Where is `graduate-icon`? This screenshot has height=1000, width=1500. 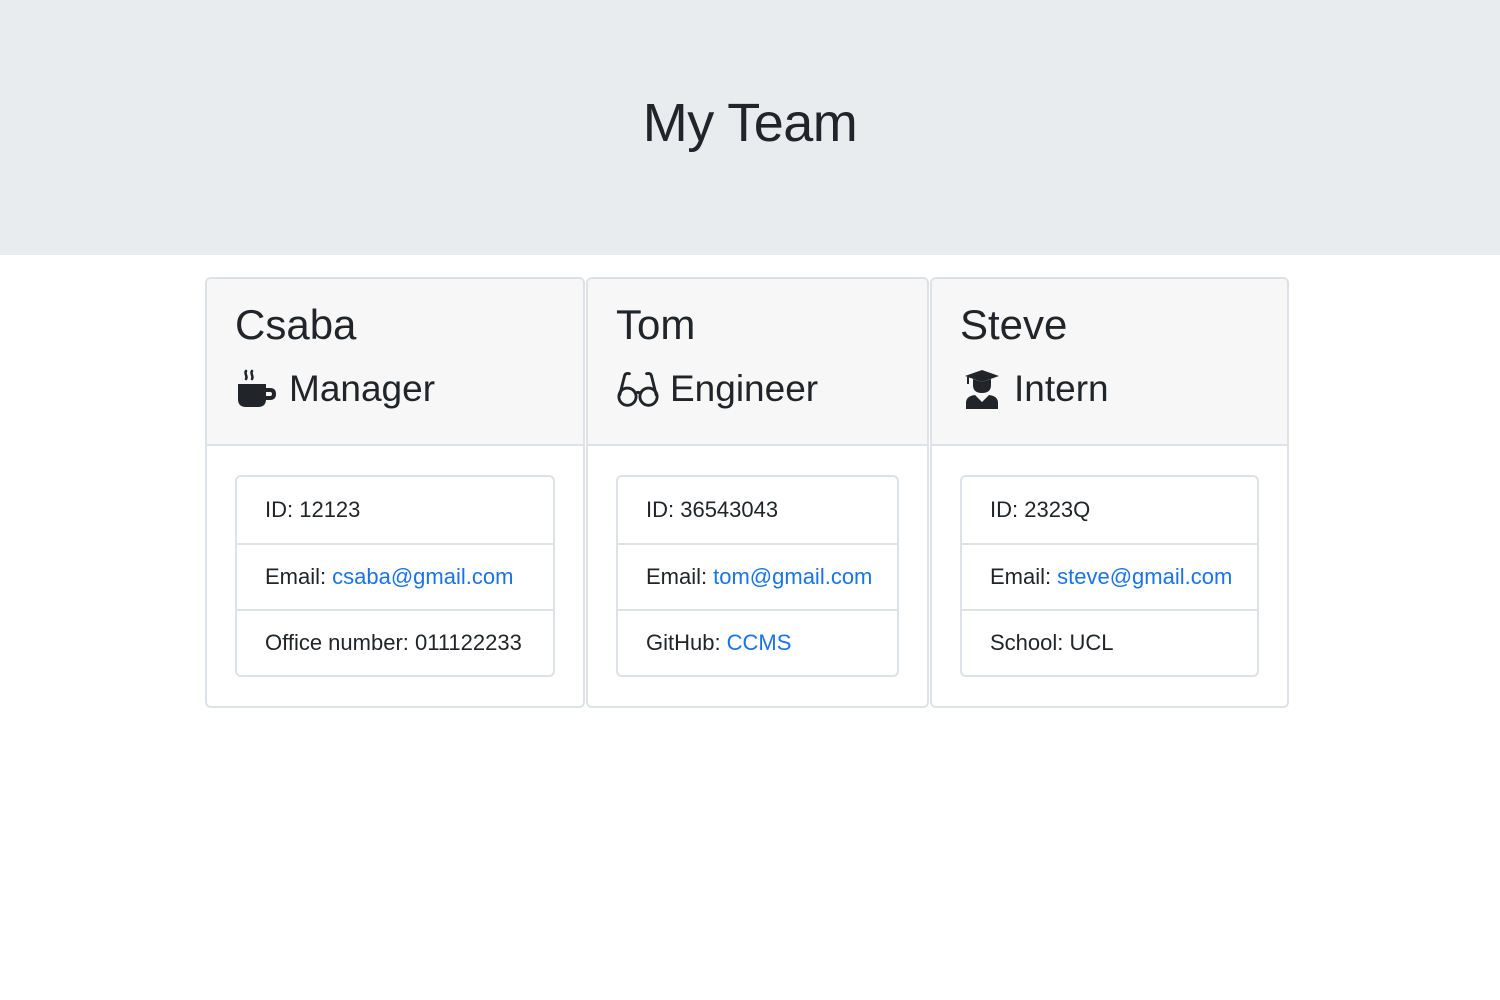
graduate-icon is located at coordinates (982, 389).